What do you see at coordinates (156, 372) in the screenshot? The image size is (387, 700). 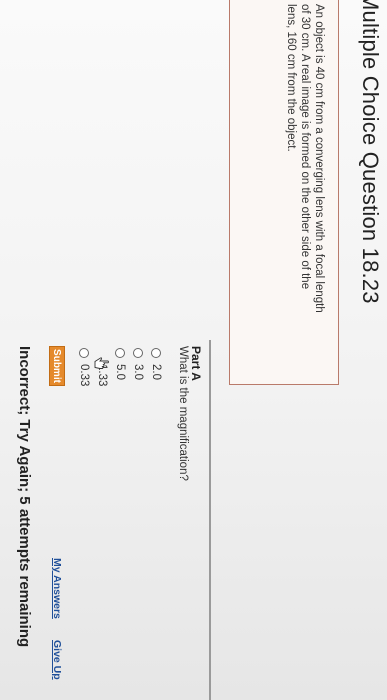 I see `choice-label: 2.0` at bounding box center [156, 372].